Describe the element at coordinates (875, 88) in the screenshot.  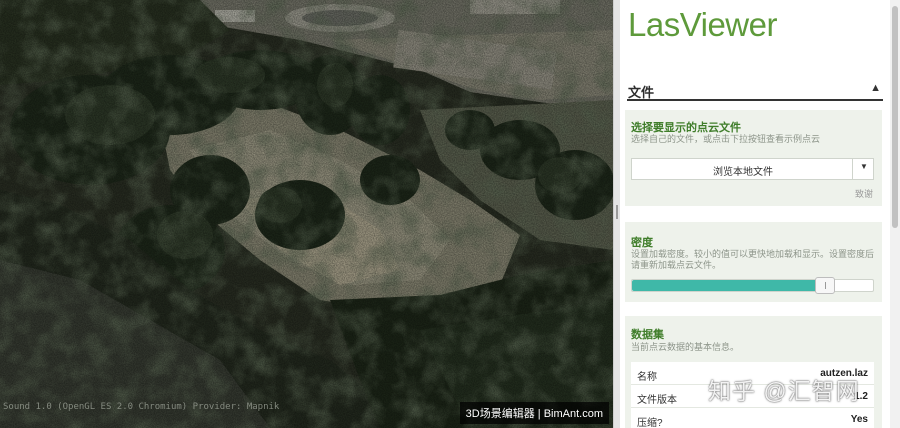
I see `chevron-up-icon: ▲` at that location.